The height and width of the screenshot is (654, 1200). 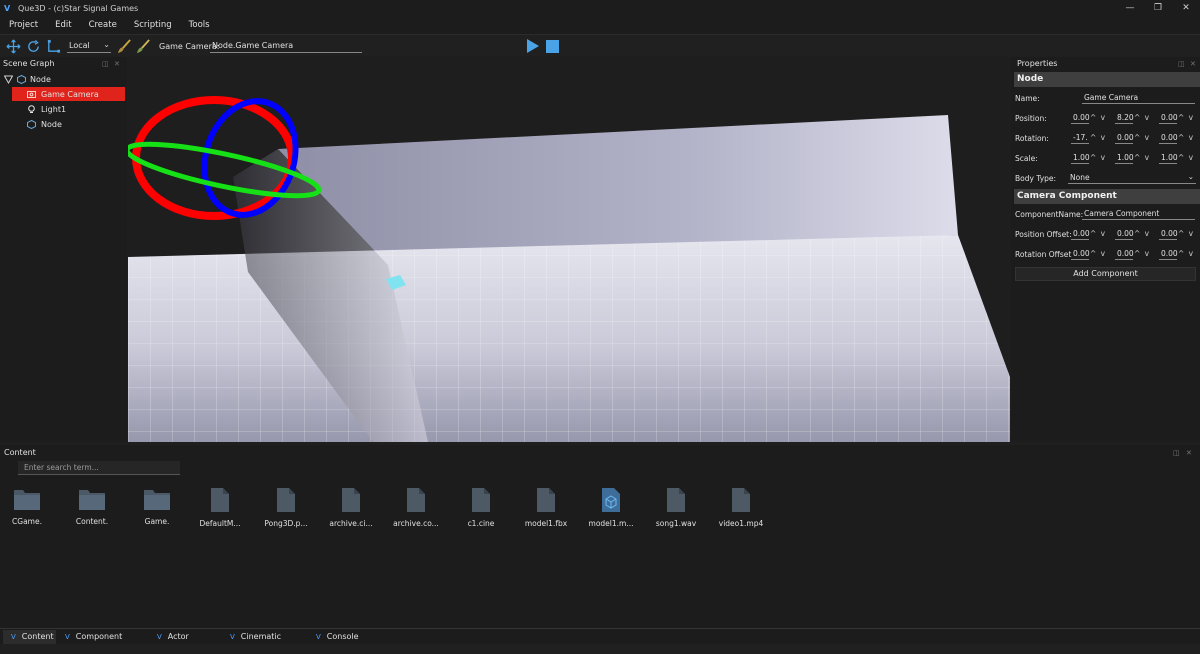 I want to click on scale-y-spinner: ^ v, so click(x=1142, y=157).